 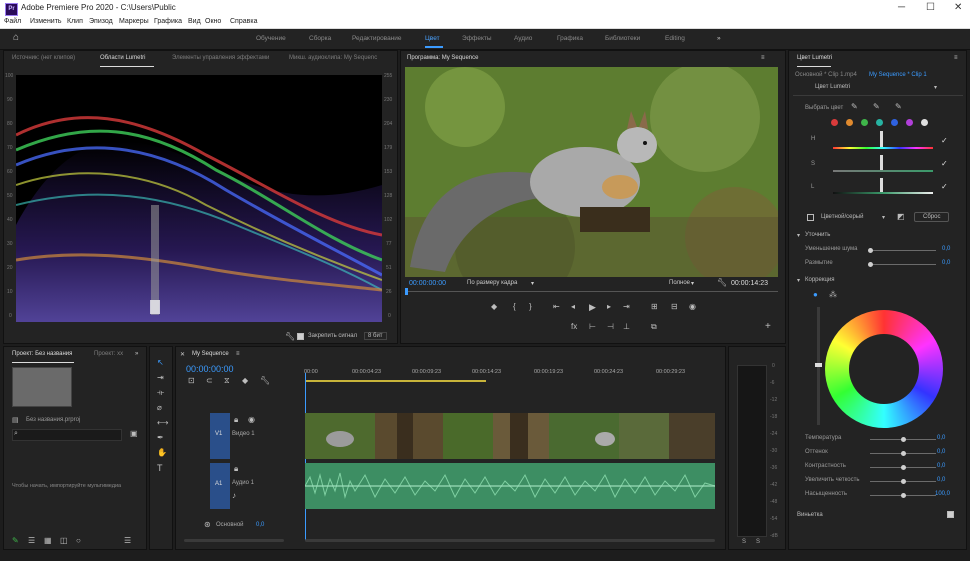 What do you see at coordinates (903, 481) in the screenshot?
I see `sharpen-slider-knob` at bounding box center [903, 481].